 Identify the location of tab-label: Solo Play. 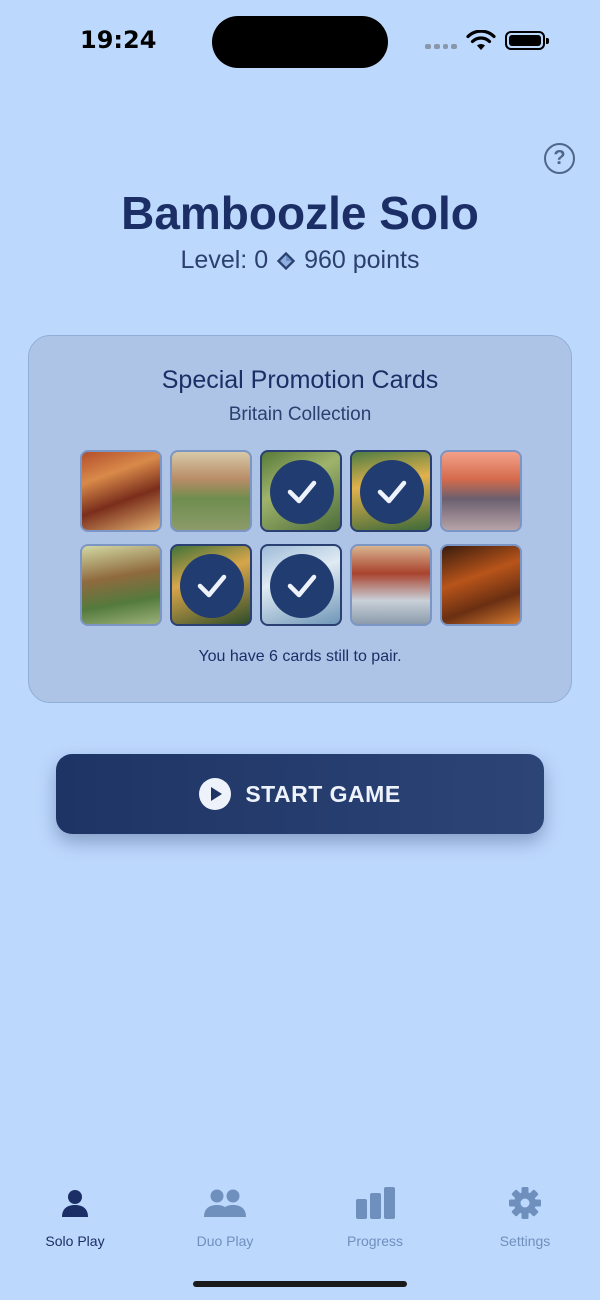
(75, 1241).